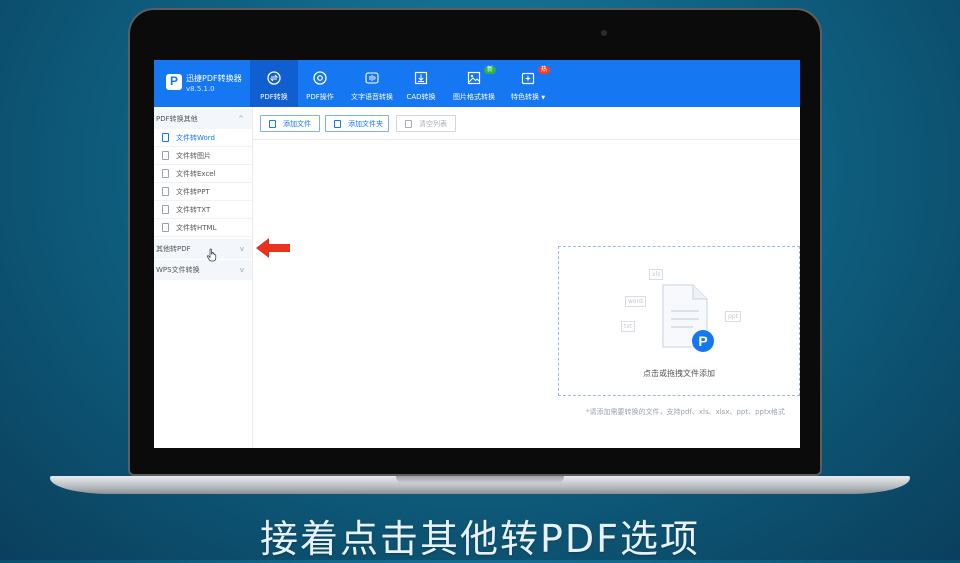  What do you see at coordinates (165, 209) in the screenshot?
I see `txt-doc-icon` at bounding box center [165, 209].